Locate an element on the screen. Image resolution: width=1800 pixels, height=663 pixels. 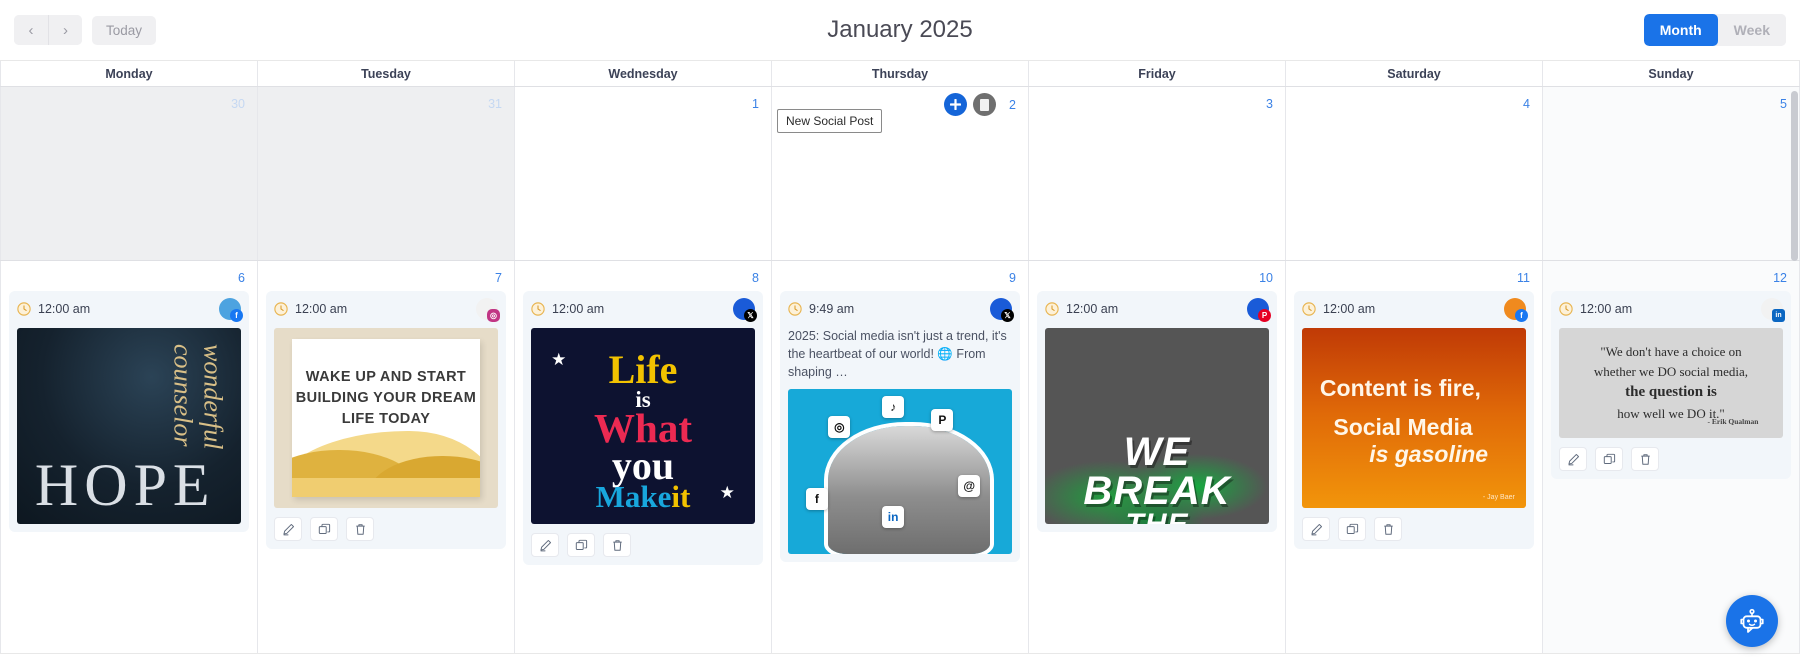
day-cell-3: 3 is located at coordinates (1157, 173).